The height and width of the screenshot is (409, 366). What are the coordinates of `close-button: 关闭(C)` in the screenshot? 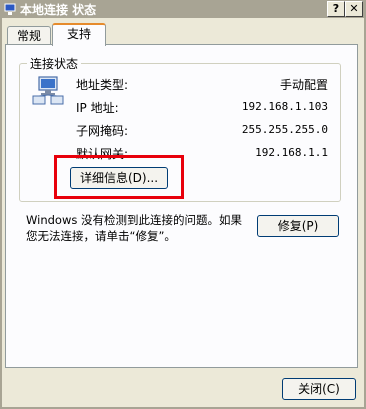 It's located at (319, 389).